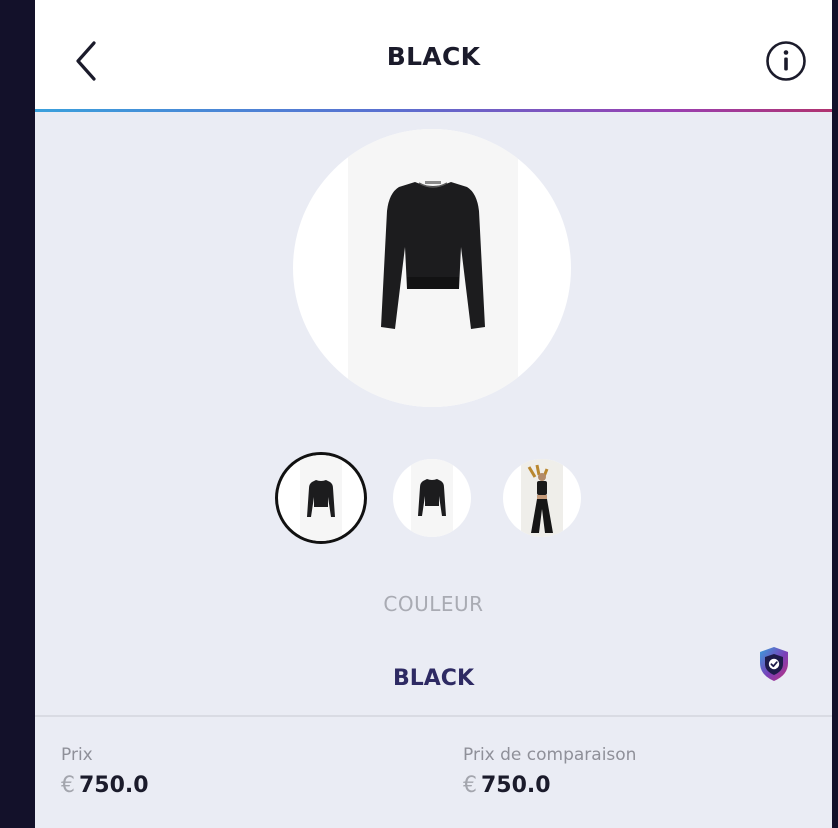 This screenshot has width=838, height=828. What do you see at coordinates (774, 664) in the screenshot?
I see `shield-check-icon` at bounding box center [774, 664].